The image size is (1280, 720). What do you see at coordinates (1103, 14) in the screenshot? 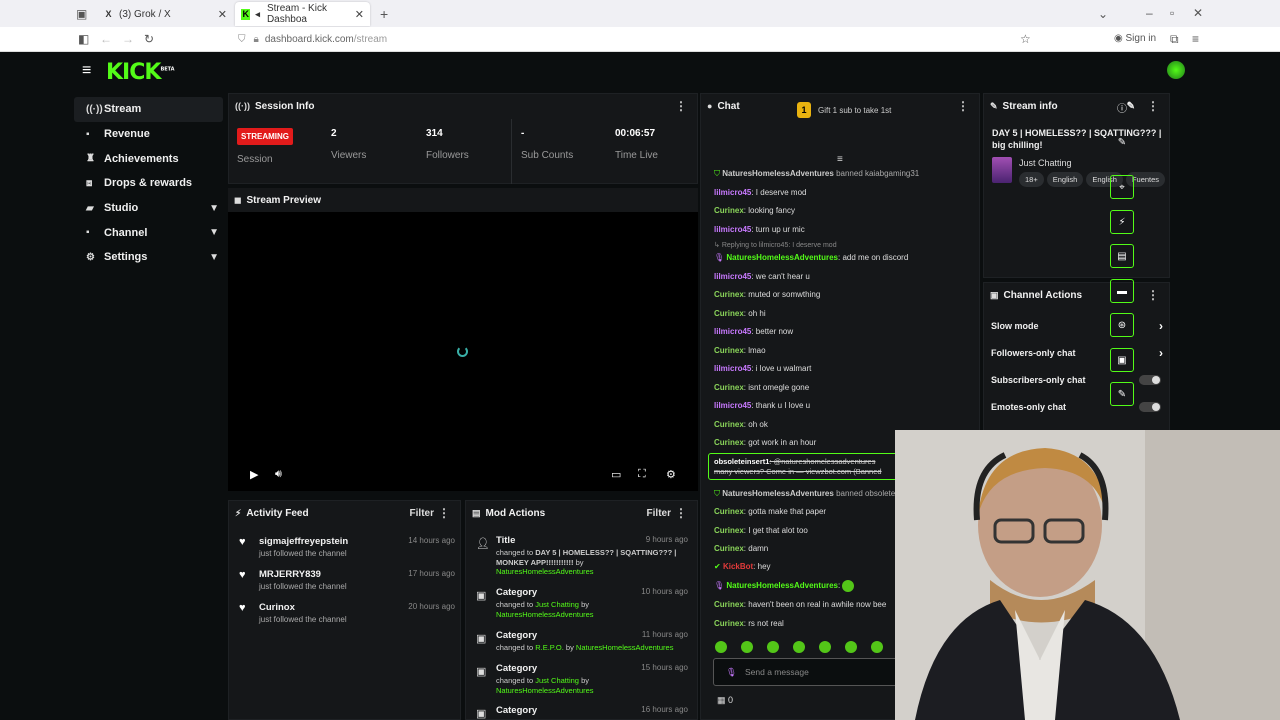
I see `chevron-down-icon: ⌄` at bounding box center [1103, 14].